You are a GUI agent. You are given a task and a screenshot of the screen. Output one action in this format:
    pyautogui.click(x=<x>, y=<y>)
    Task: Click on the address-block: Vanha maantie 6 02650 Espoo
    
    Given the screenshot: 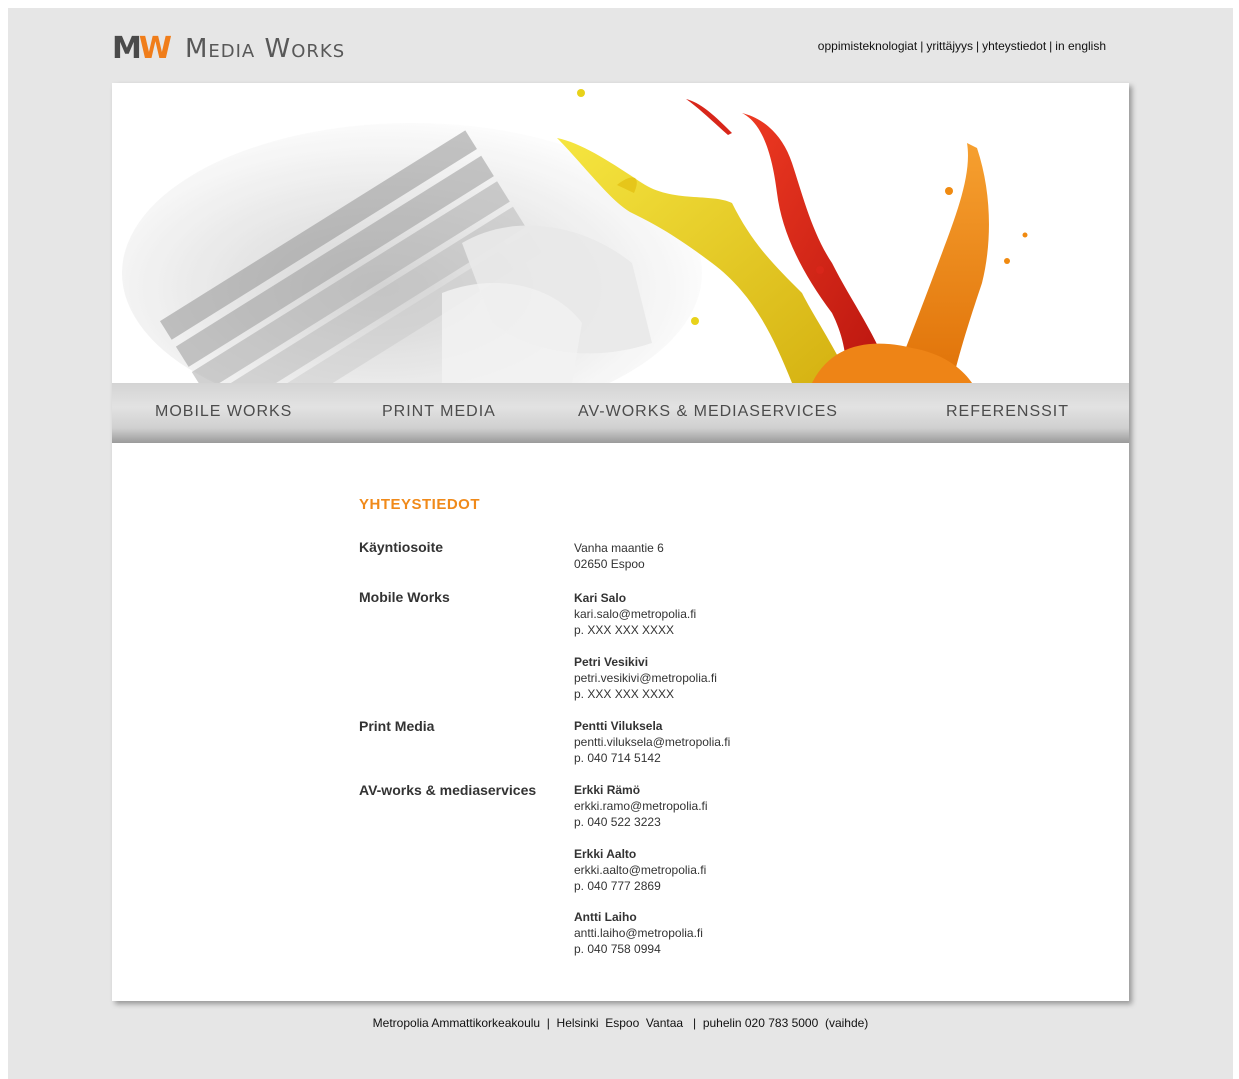 What is the action you would take?
    pyautogui.click(x=619, y=556)
    